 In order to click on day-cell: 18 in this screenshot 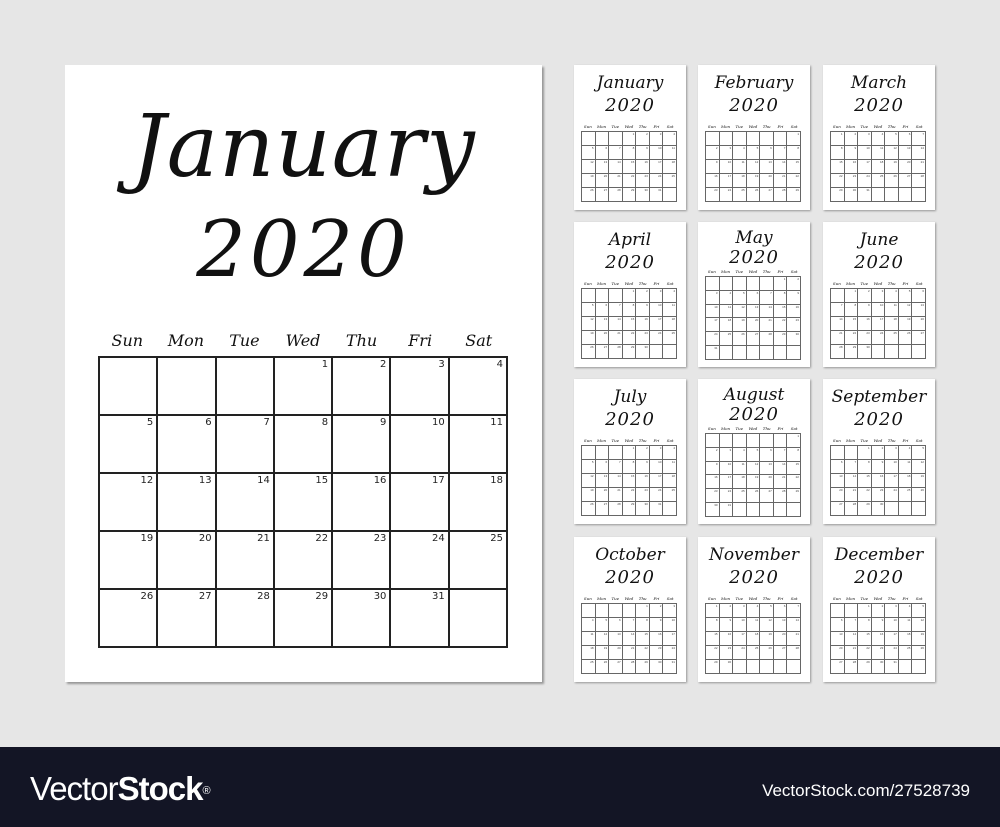, I will do `click(478, 503)`.